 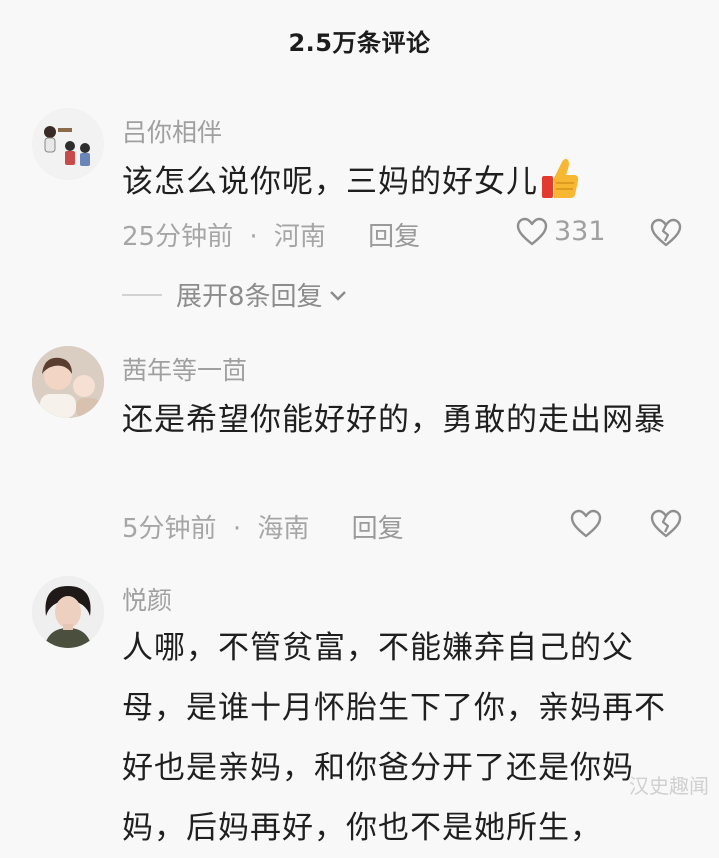 I want to click on comments-header: 2.5万条评论, so click(x=359, y=40).